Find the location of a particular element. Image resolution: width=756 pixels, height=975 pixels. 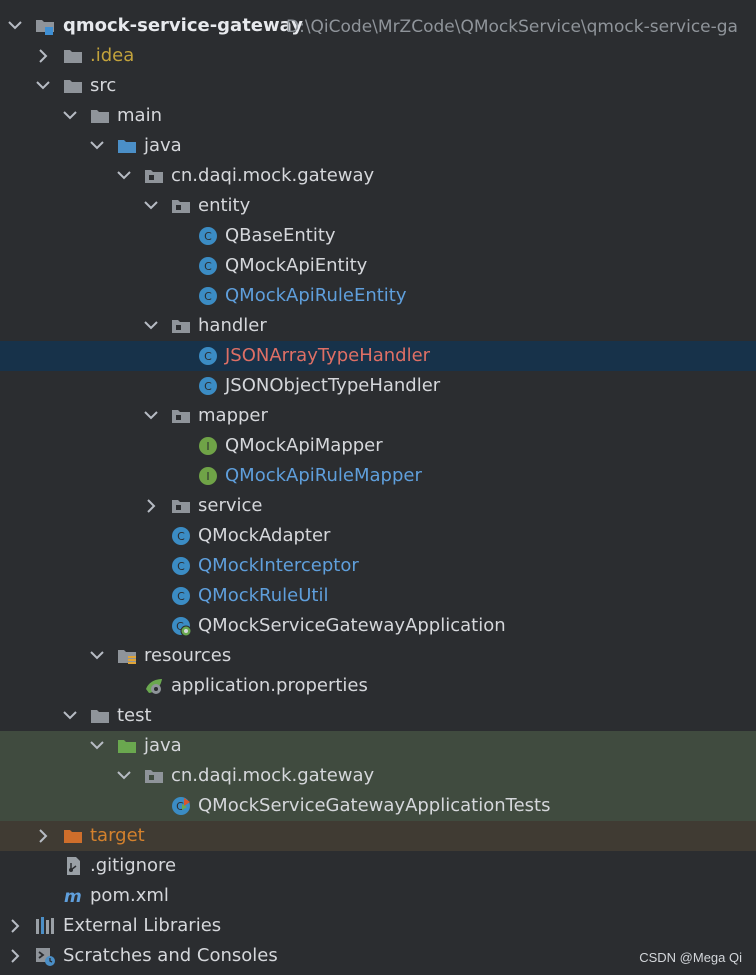

tree-row-jsonarraytypehandler: C JSONArrayTypeHandler is located at coordinates (378, 356).